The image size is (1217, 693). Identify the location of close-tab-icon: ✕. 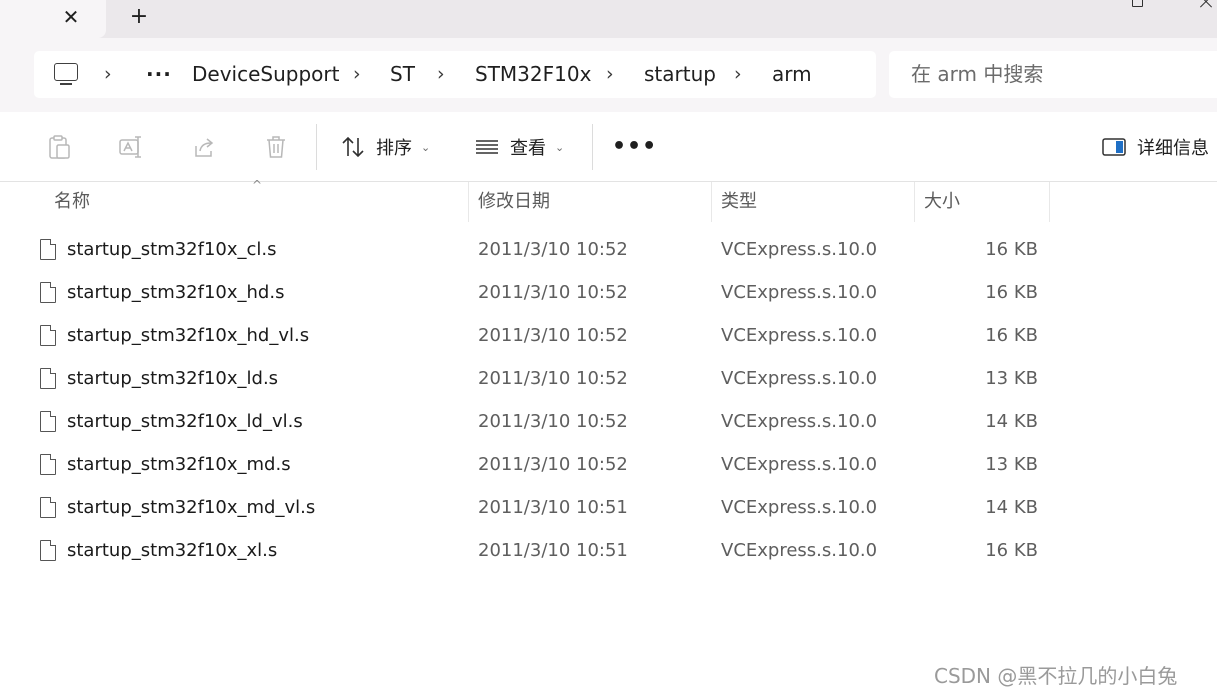
(71, 17).